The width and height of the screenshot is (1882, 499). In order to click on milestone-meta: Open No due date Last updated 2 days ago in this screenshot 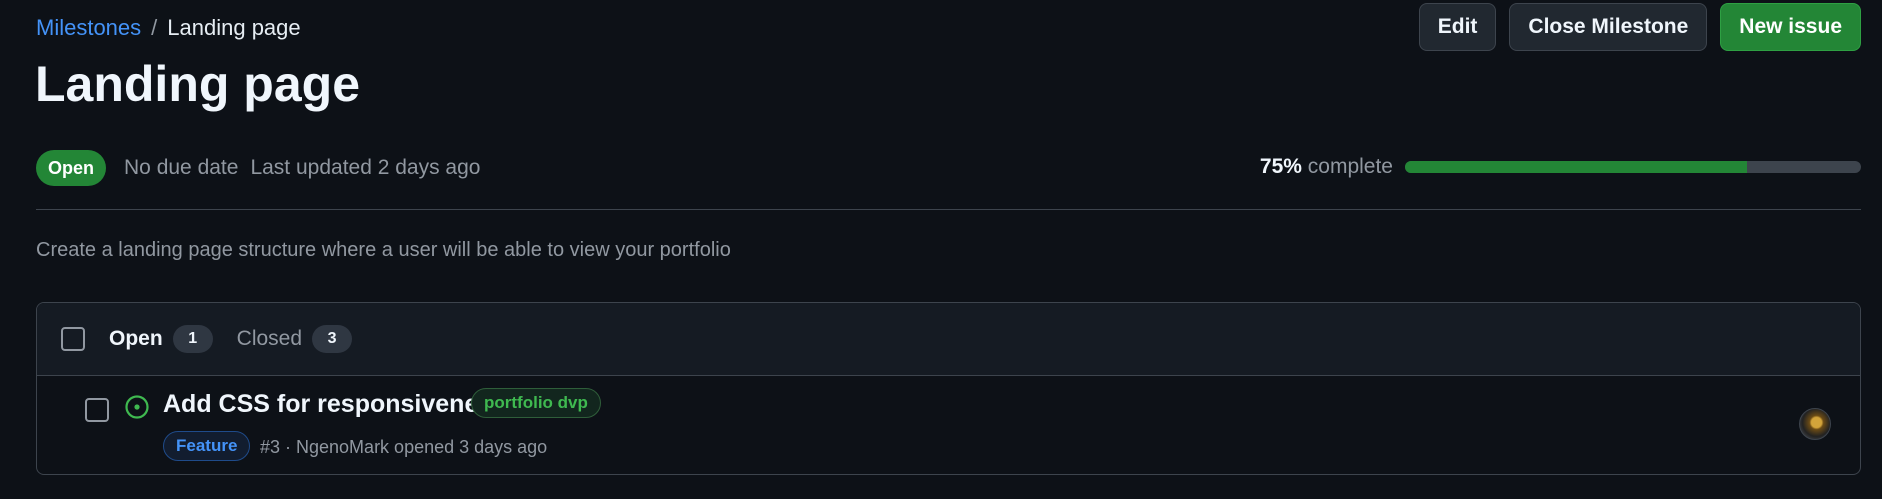, I will do `click(258, 168)`.